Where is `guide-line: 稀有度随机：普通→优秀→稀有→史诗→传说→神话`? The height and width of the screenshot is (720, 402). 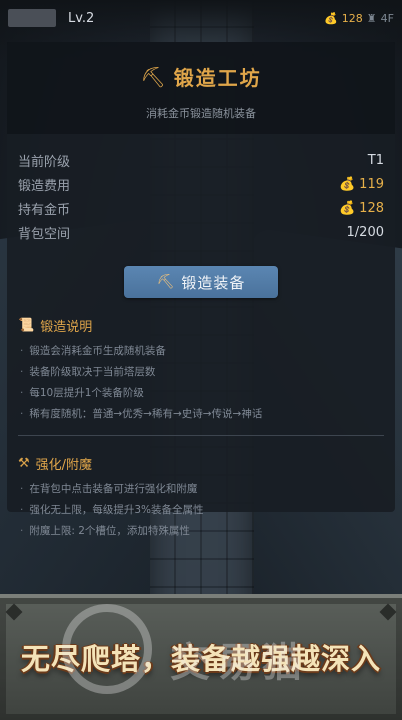 guide-line: 稀有度随机：普通→优秀→稀有→史诗→传说→神话 is located at coordinates (201, 414).